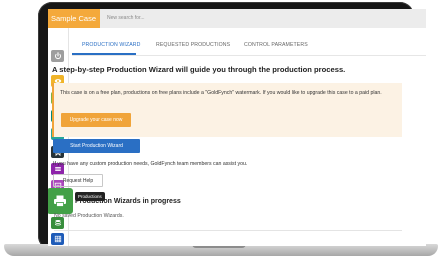 The height and width of the screenshot is (260, 440). Describe the element at coordinates (96, 120) in the screenshot. I see `upgrade-button: Upgrade your case now` at that location.